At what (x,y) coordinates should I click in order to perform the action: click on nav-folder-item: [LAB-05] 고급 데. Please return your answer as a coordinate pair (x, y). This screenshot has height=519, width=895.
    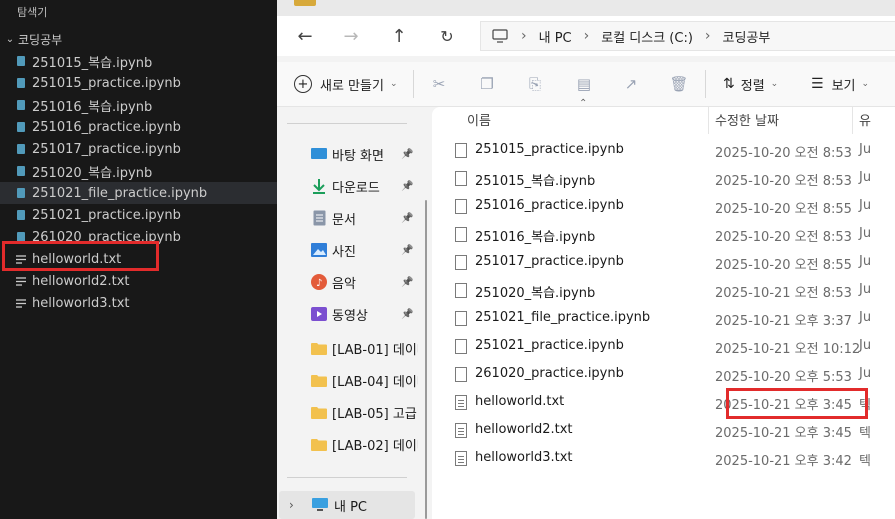
    Looking at the image, I should click on (347, 412).